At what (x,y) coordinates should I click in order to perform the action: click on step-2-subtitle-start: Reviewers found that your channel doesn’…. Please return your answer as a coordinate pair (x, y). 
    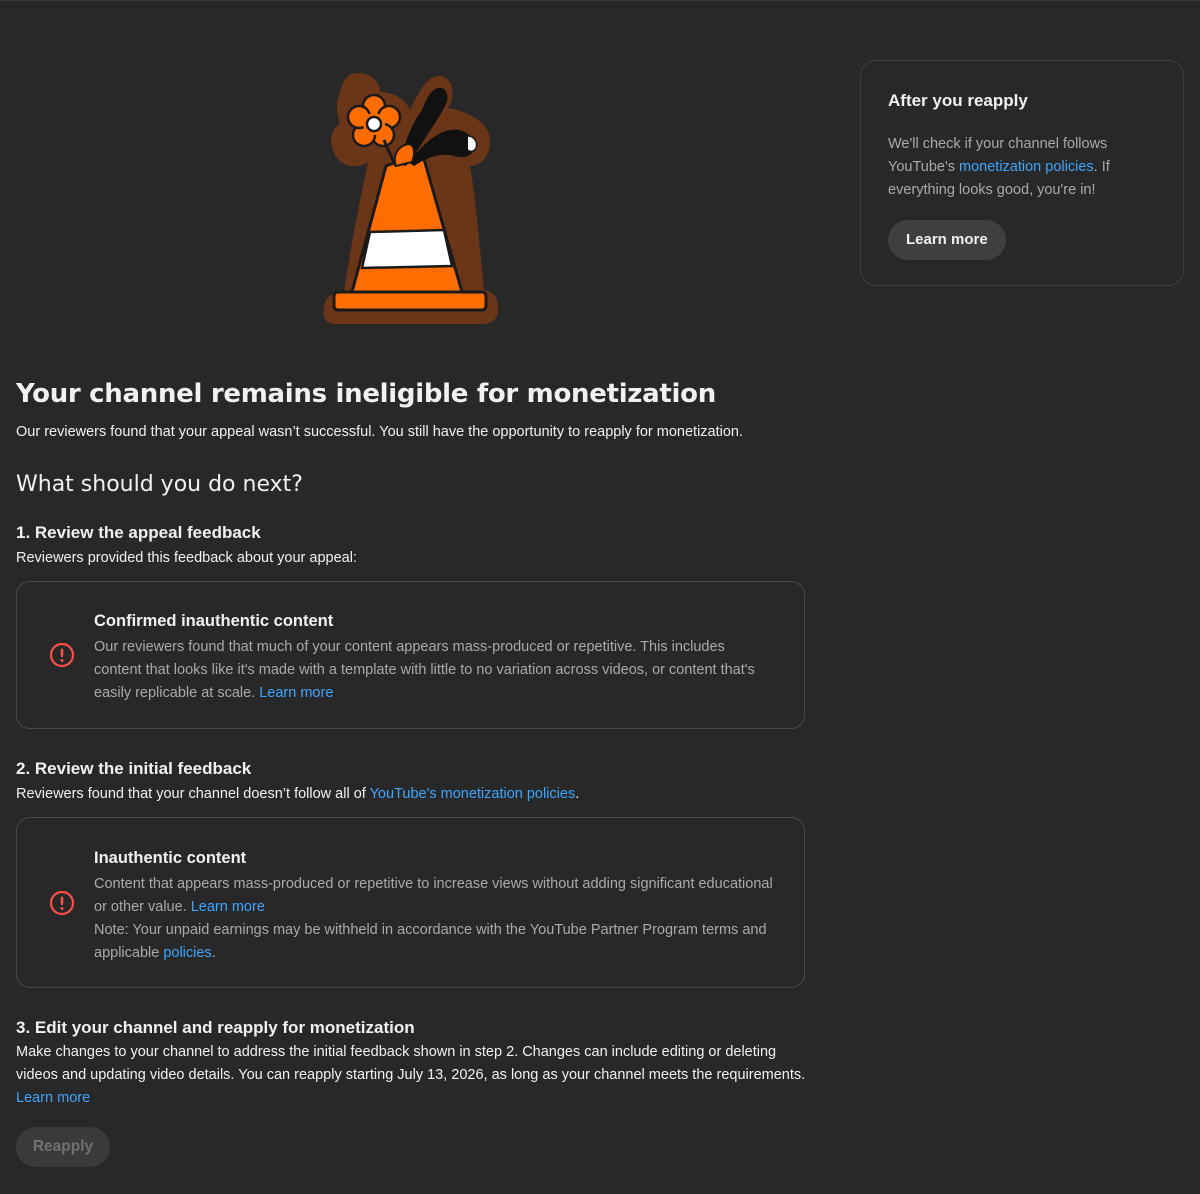
    Looking at the image, I should click on (193, 794).